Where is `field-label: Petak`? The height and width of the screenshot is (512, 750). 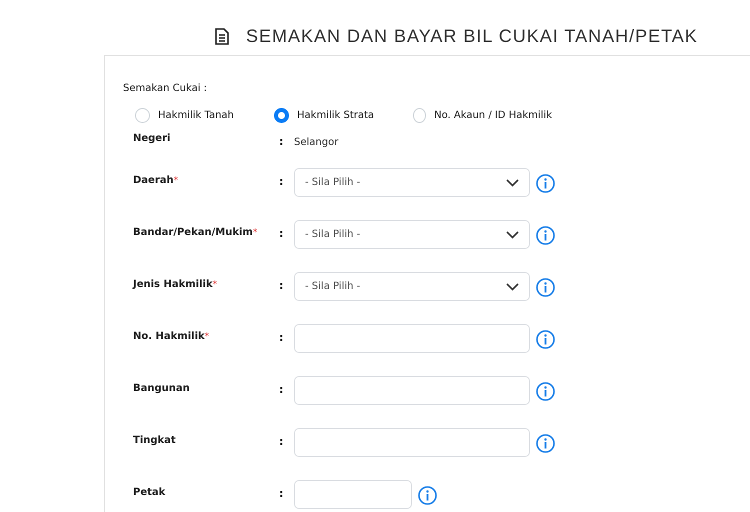 field-label: Petak is located at coordinates (149, 492).